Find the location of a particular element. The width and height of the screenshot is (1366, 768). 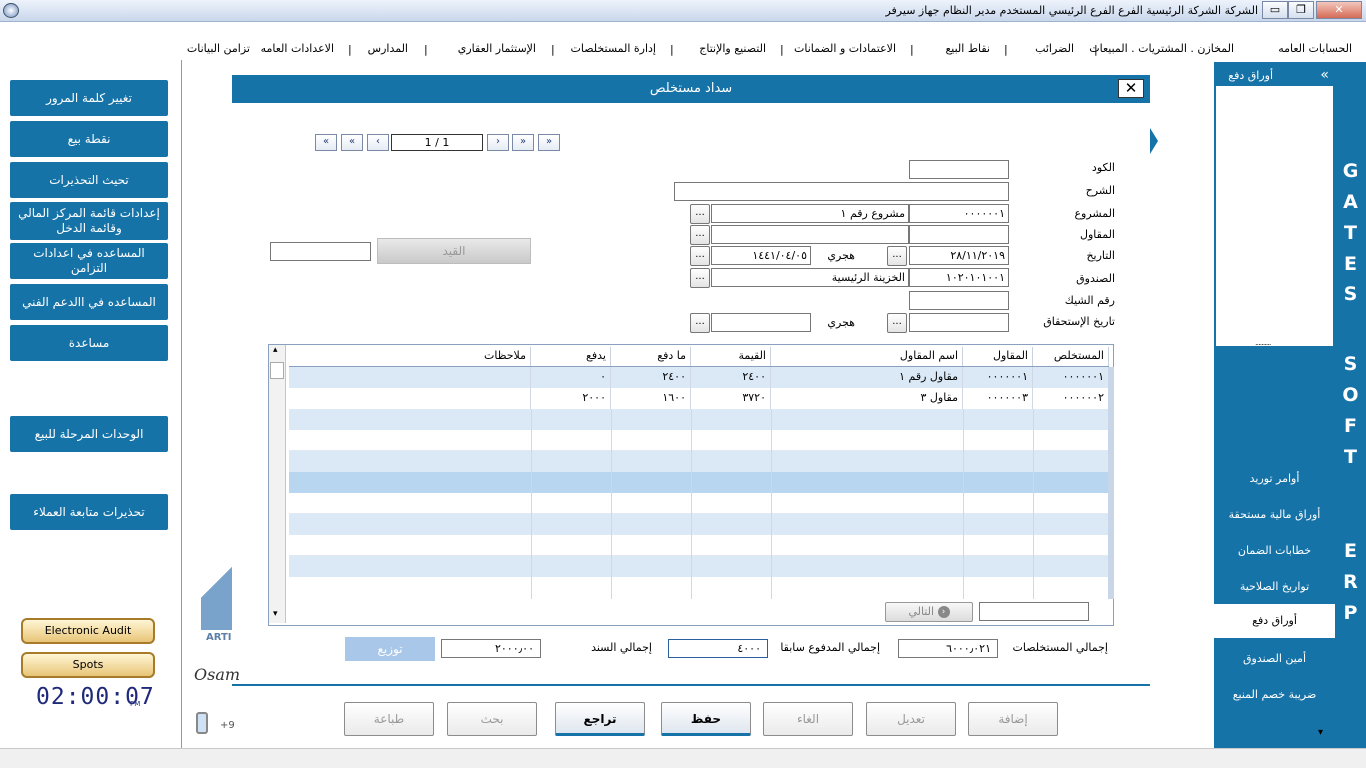

collapse-icon: « is located at coordinates (1324, 75).